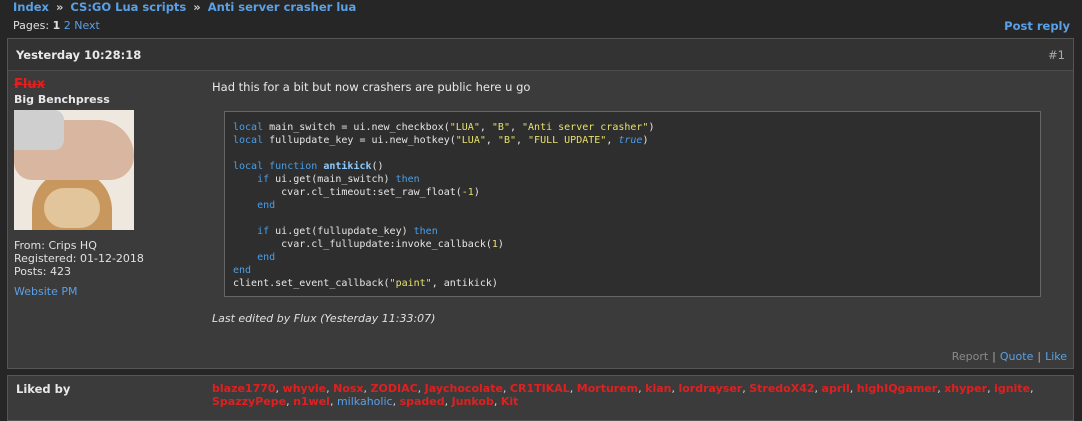  What do you see at coordinates (836, 388) in the screenshot?
I see `liked-by-user: april` at bounding box center [836, 388].